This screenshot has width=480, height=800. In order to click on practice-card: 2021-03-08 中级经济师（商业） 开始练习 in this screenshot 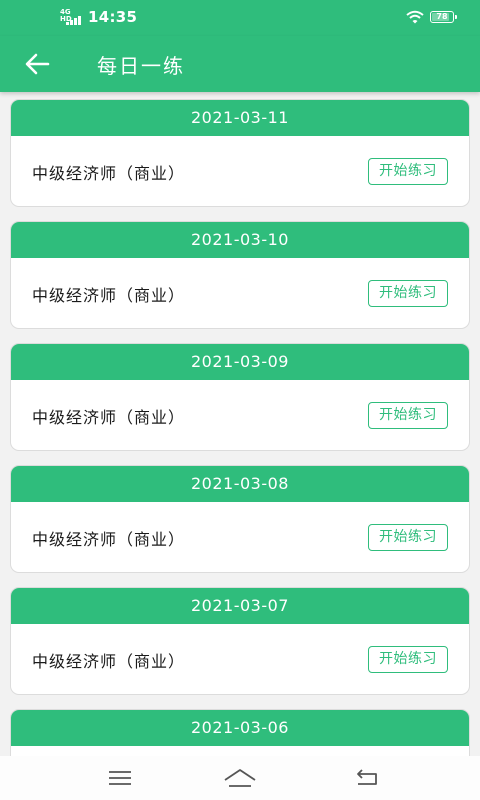, I will do `click(240, 519)`.